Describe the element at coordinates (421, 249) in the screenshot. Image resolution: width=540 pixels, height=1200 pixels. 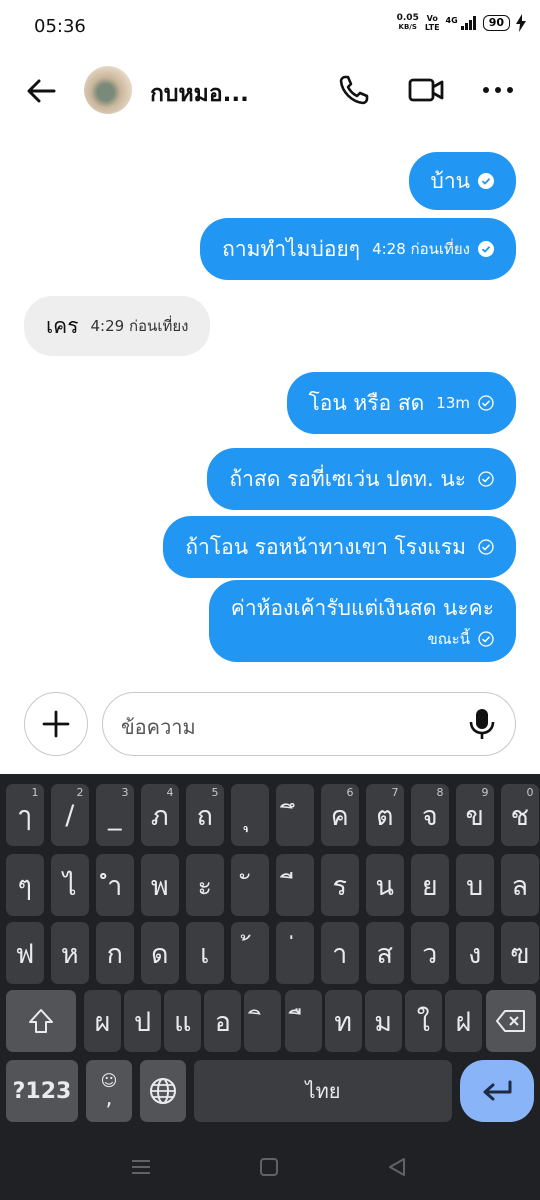
I see `message-time: 4:28 ก่อนเที่ยง` at that location.